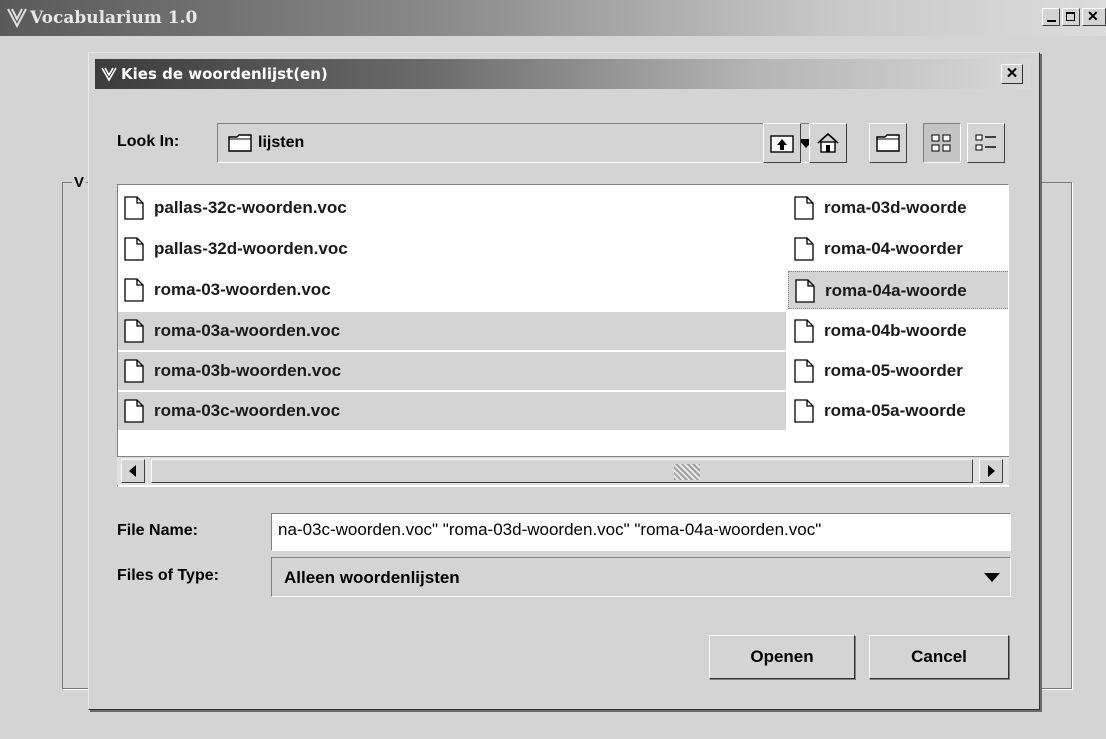 The image size is (1106, 739). I want to click on file-name: roma-03d-woorde, so click(895, 207).